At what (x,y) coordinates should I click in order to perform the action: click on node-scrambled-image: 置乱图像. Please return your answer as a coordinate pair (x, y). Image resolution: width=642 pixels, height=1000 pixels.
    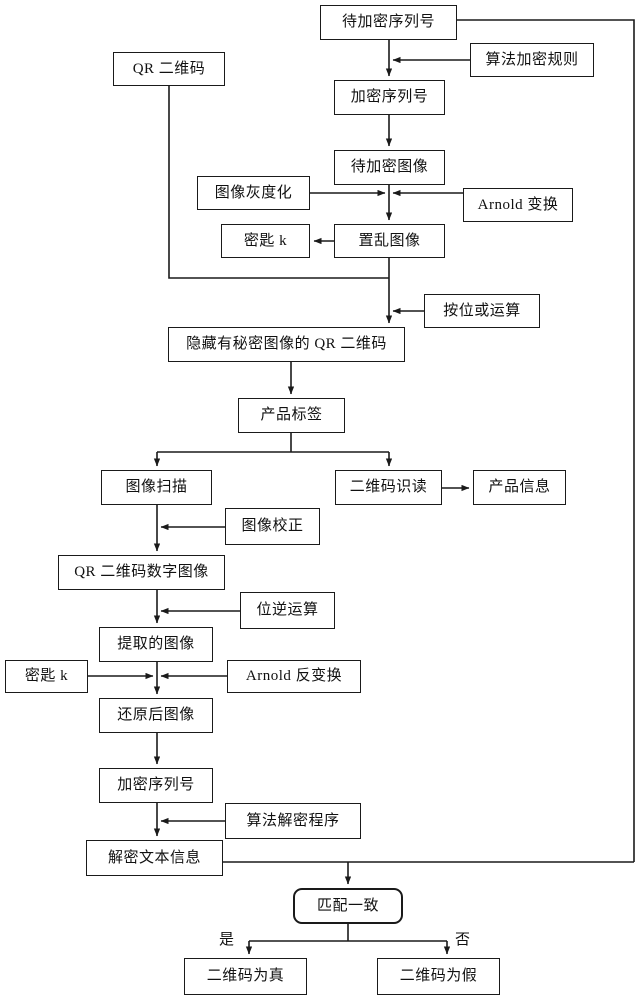
    Looking at the image, I should click on (389, 241).